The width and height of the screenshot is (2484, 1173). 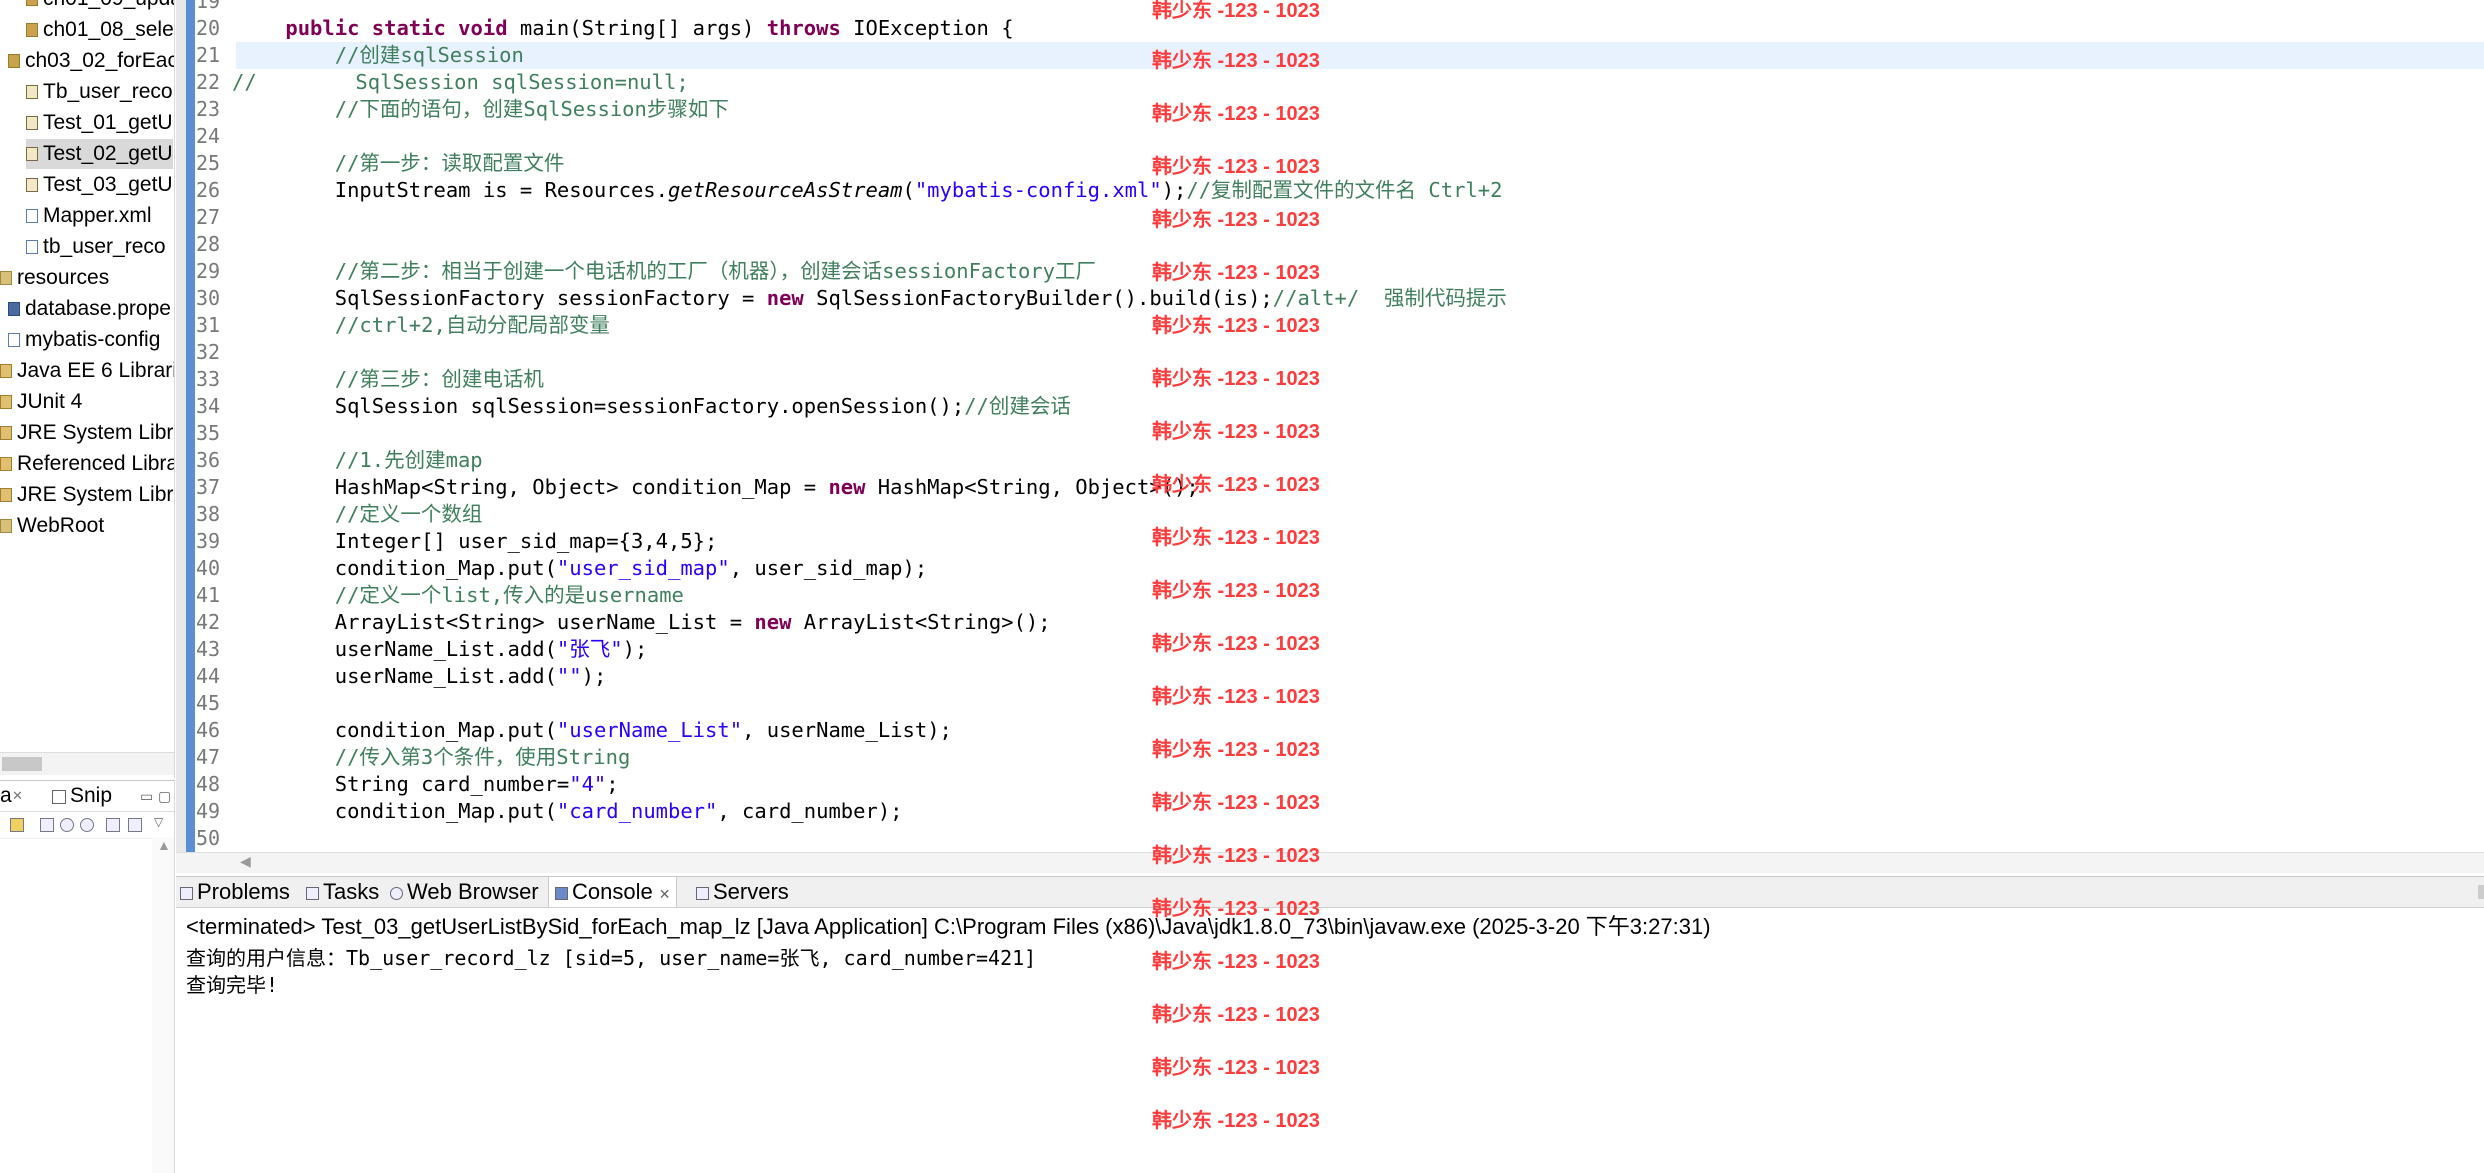 What do you see at coordinates (63, 277) in the screenshot?
I see `tree-item-label: resources` at bounding box center [63, 277].